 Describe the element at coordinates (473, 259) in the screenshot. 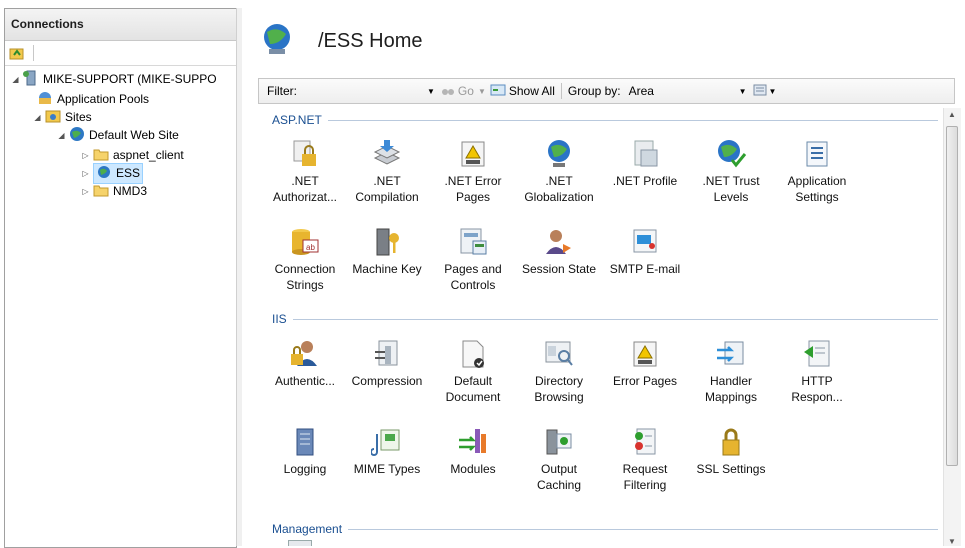

I see `feature-pages-and-controls: Pages and Controls` at that location.